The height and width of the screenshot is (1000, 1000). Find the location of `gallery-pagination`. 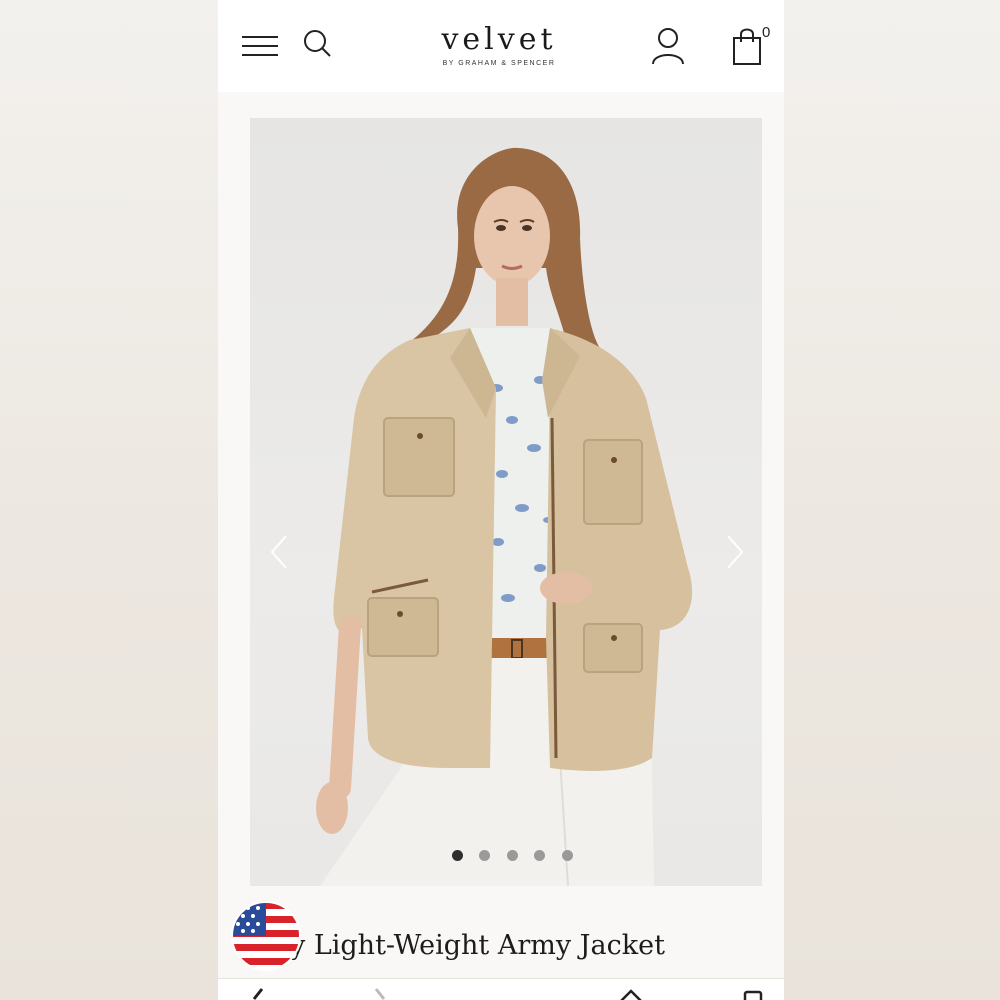

gallery-pagination is located at coordinates (518, 854).